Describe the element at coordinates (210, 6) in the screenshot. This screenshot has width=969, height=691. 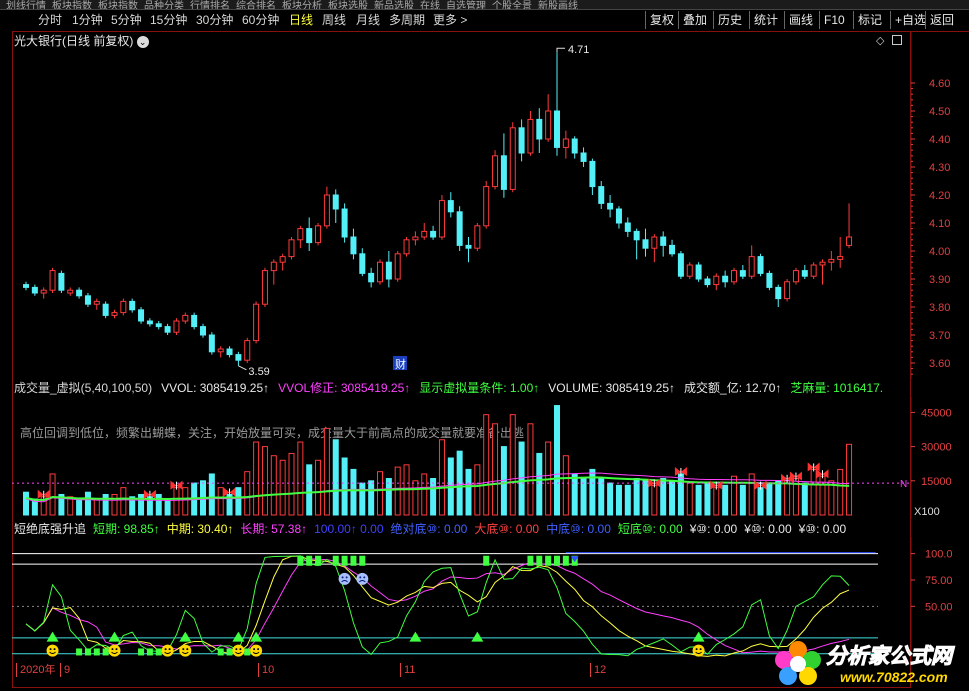
I see `top-toolbar-item: 行情排名` at that location.